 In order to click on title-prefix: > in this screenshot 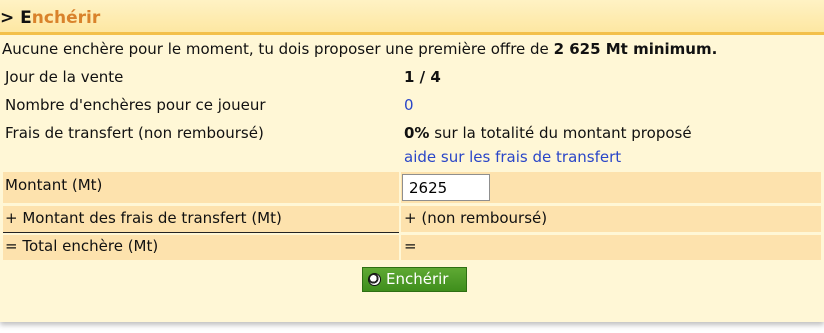, I will do `click(10, 18)`.